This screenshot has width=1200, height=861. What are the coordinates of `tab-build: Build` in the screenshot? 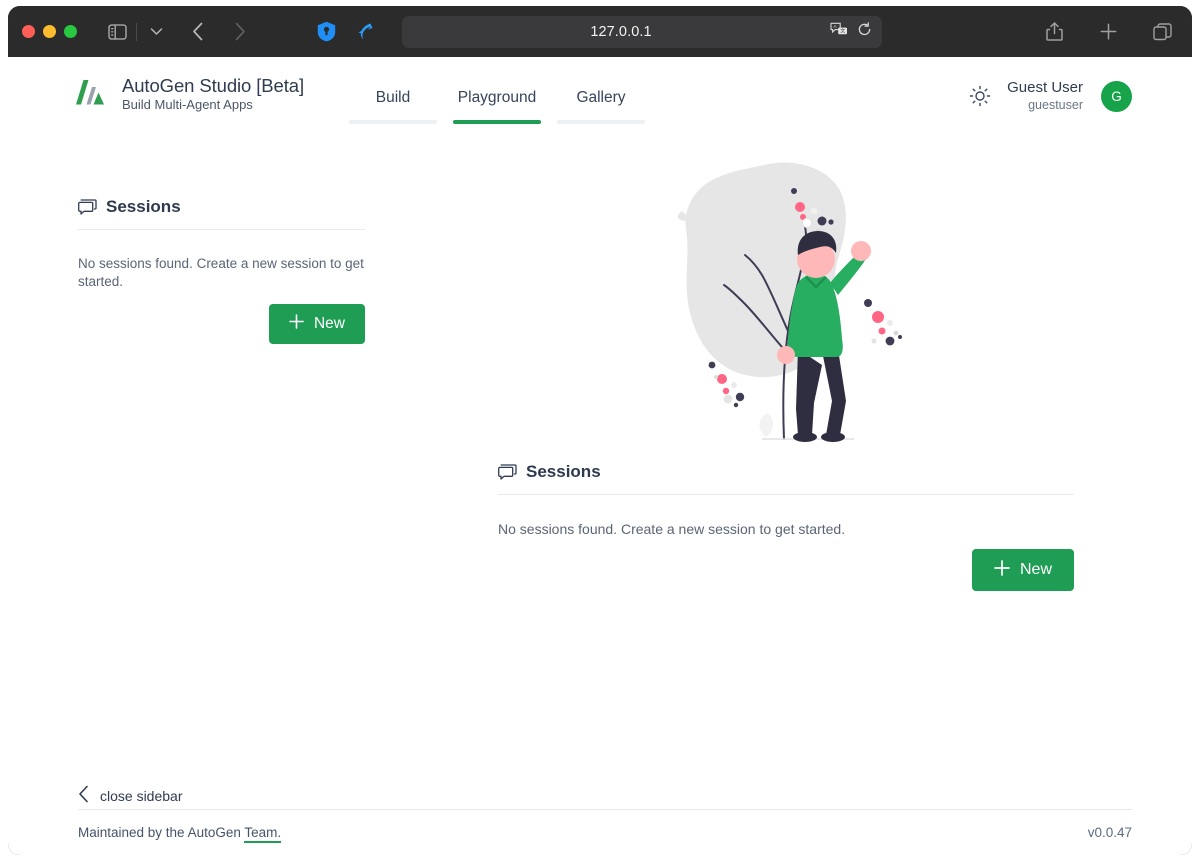 It's located at (393, 103).